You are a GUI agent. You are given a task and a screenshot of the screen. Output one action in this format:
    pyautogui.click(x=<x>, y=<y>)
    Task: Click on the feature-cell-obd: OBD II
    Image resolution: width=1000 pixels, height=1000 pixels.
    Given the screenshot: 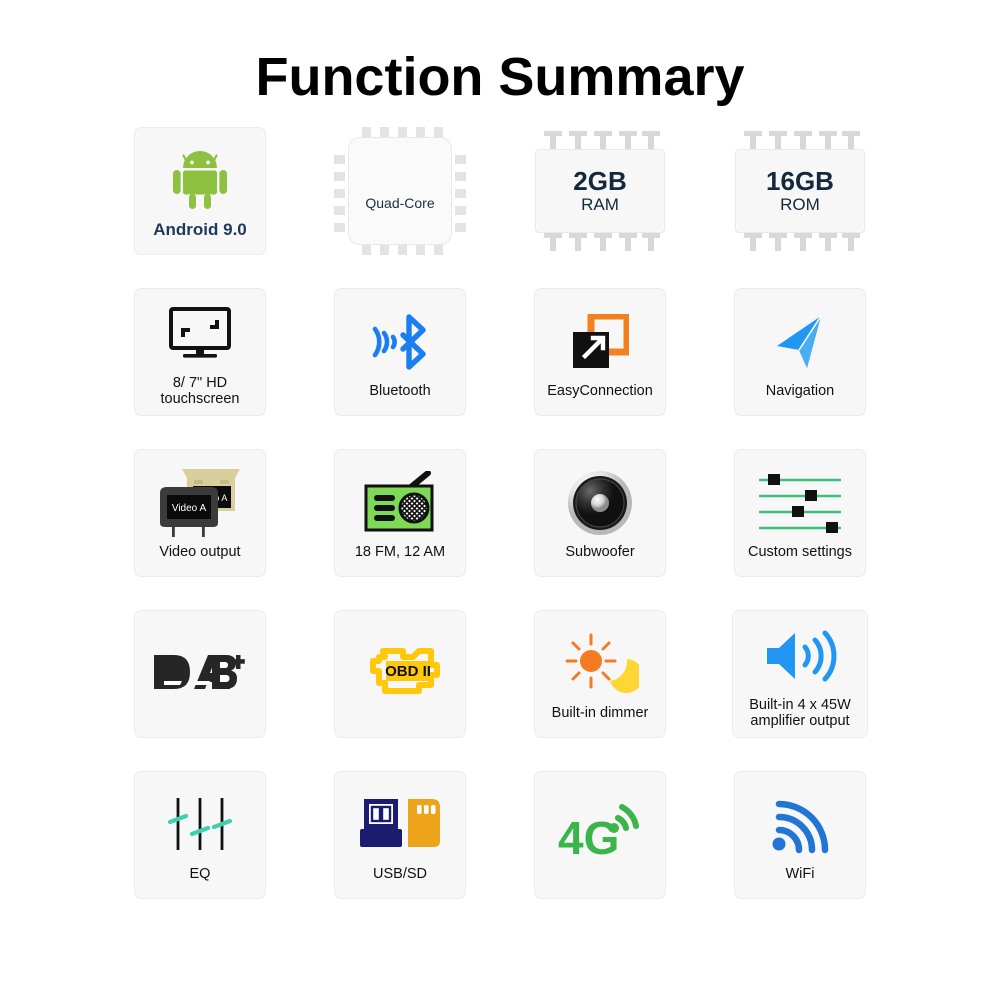 What is the action you would take?
    pyautogui.click(x=400, y=690)
    